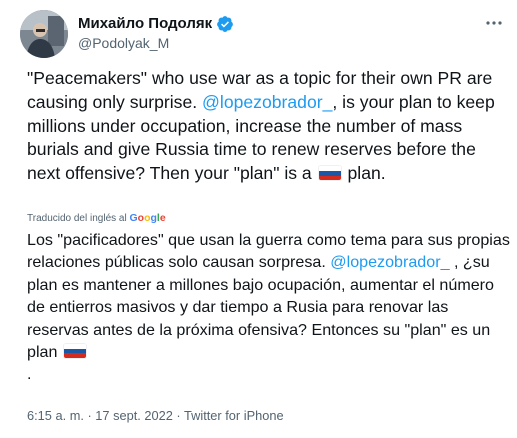 Image resolution: width=517 pixels, height=438 pixels. What do you see at coordinates (123, 43) in the screenshot?
I see `author-handle: @Podolyak_M` at bounding box center [123, 43].